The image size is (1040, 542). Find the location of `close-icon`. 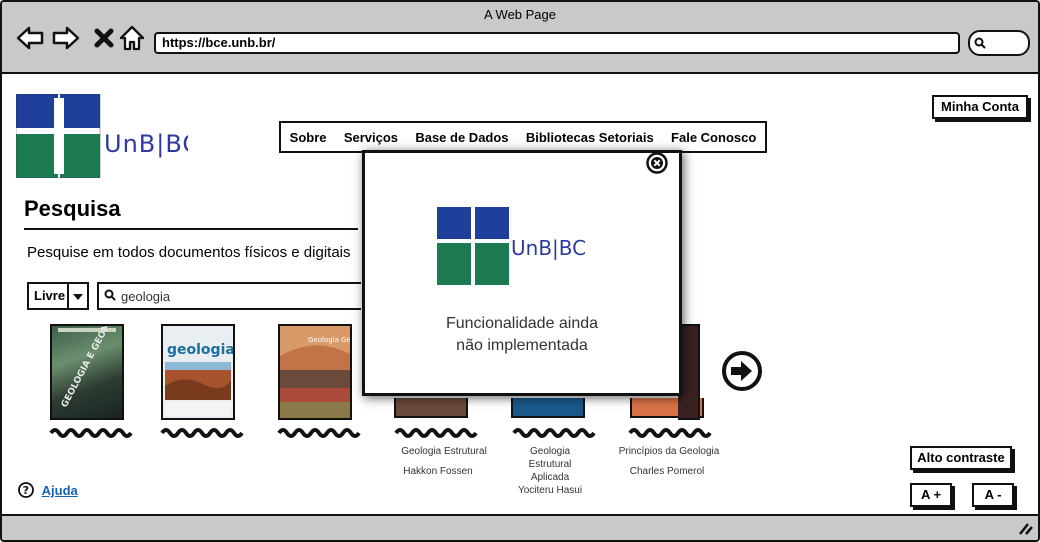

close-icon is located at coordinates (657, 163).